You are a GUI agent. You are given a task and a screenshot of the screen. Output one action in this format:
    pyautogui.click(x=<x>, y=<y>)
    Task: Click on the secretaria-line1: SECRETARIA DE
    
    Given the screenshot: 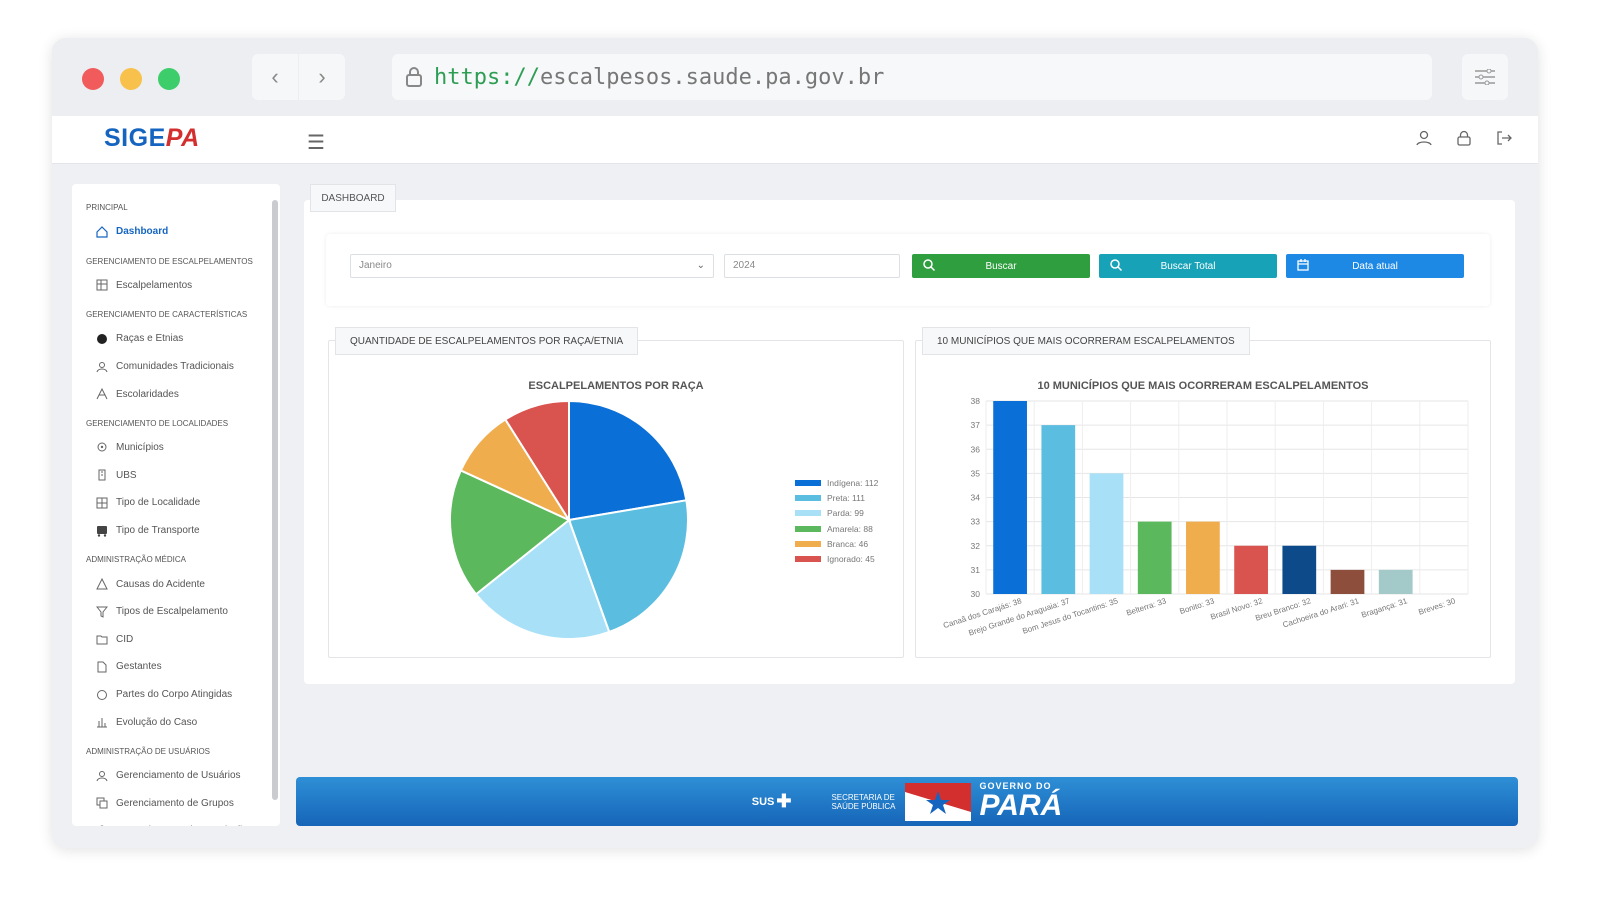 What is the action you would take?
    pyautogui.click(x=863, y=797)
    